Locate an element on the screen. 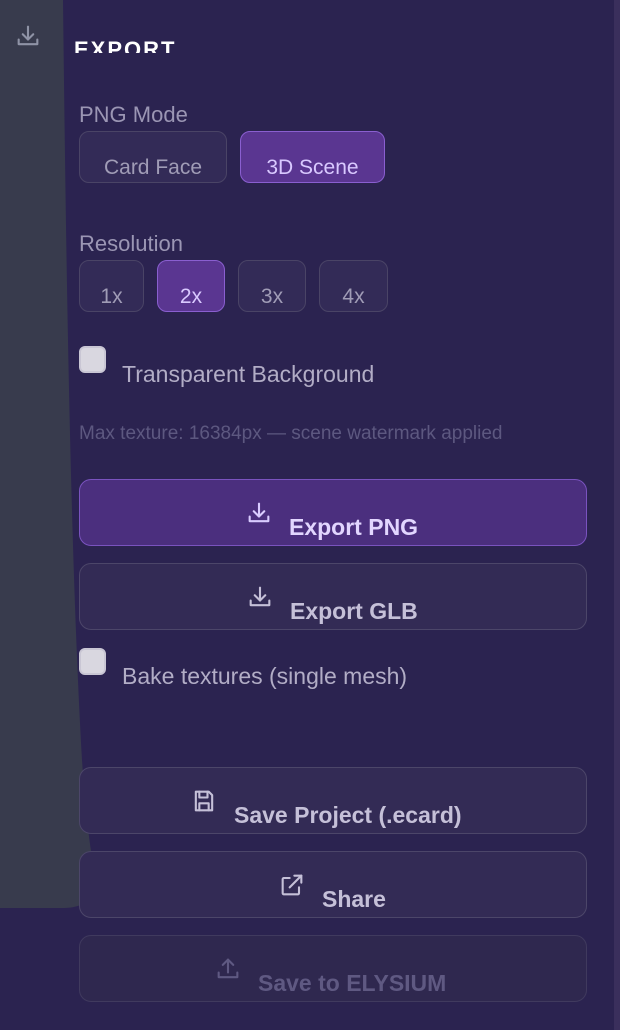  panel-edge is located at coordinates (617, 515).